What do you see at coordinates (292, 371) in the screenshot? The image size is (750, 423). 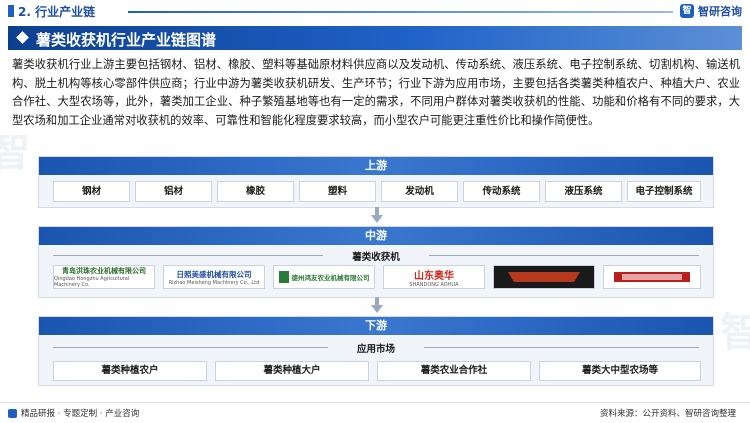 I see `downstream-item: 薯类种植大户` at bounding box center [292, 371].